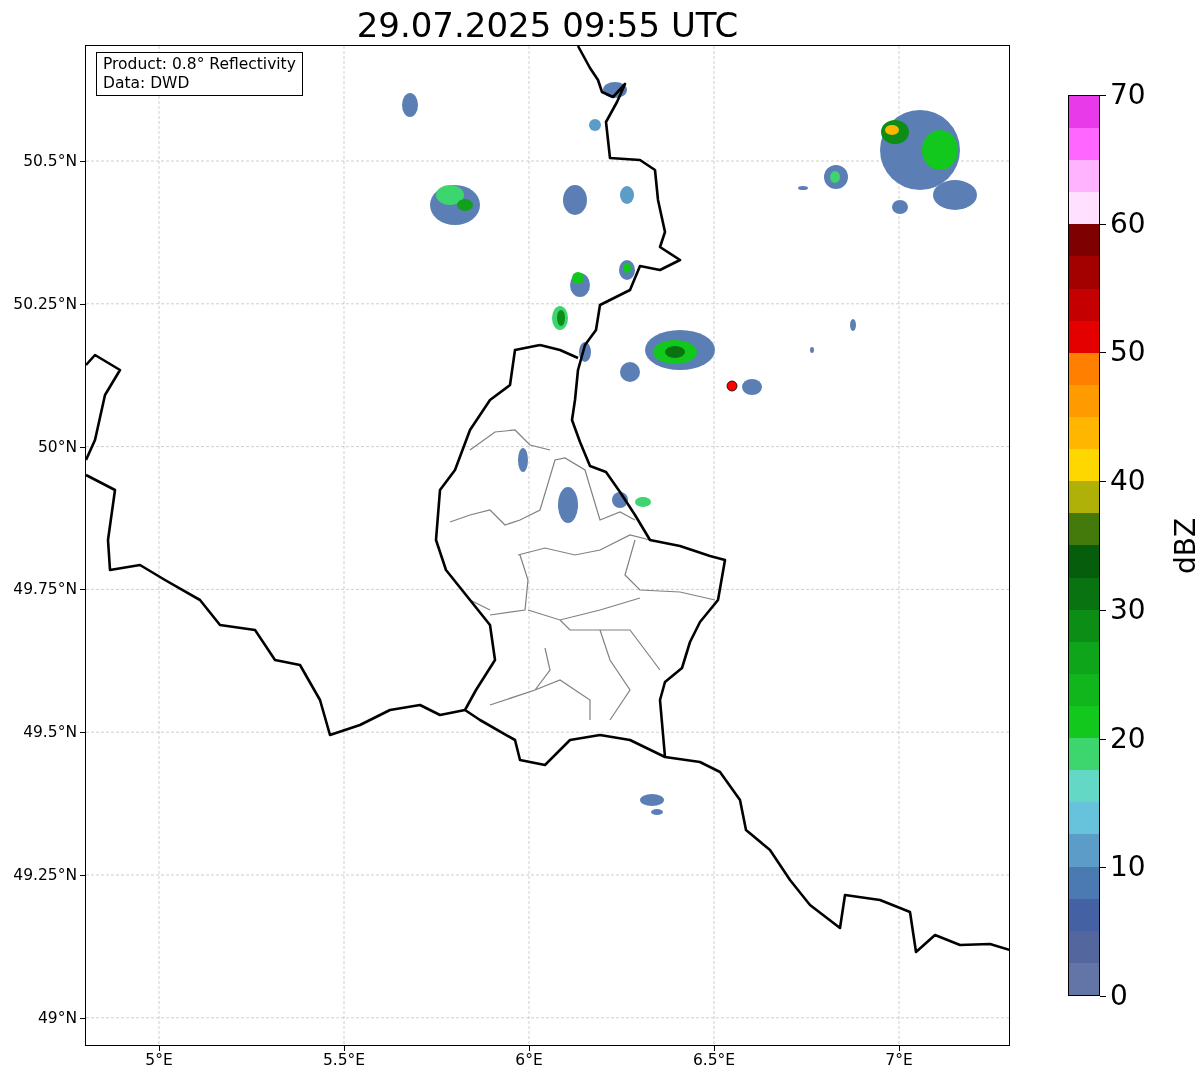  I want to click on longitude-label: 7°E, so click(899, 1060).